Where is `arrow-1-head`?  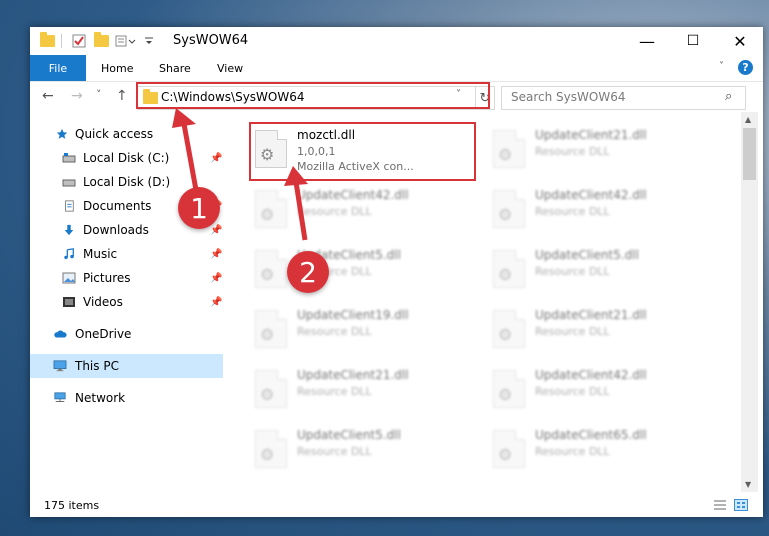 arrow-1-head is located at coordinates (184, 118).